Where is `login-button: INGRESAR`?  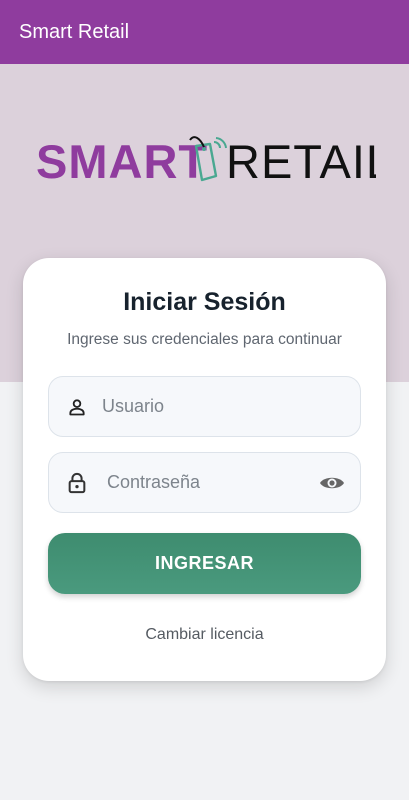 login-button: INGRESAR is located at coordinates (204, 563).